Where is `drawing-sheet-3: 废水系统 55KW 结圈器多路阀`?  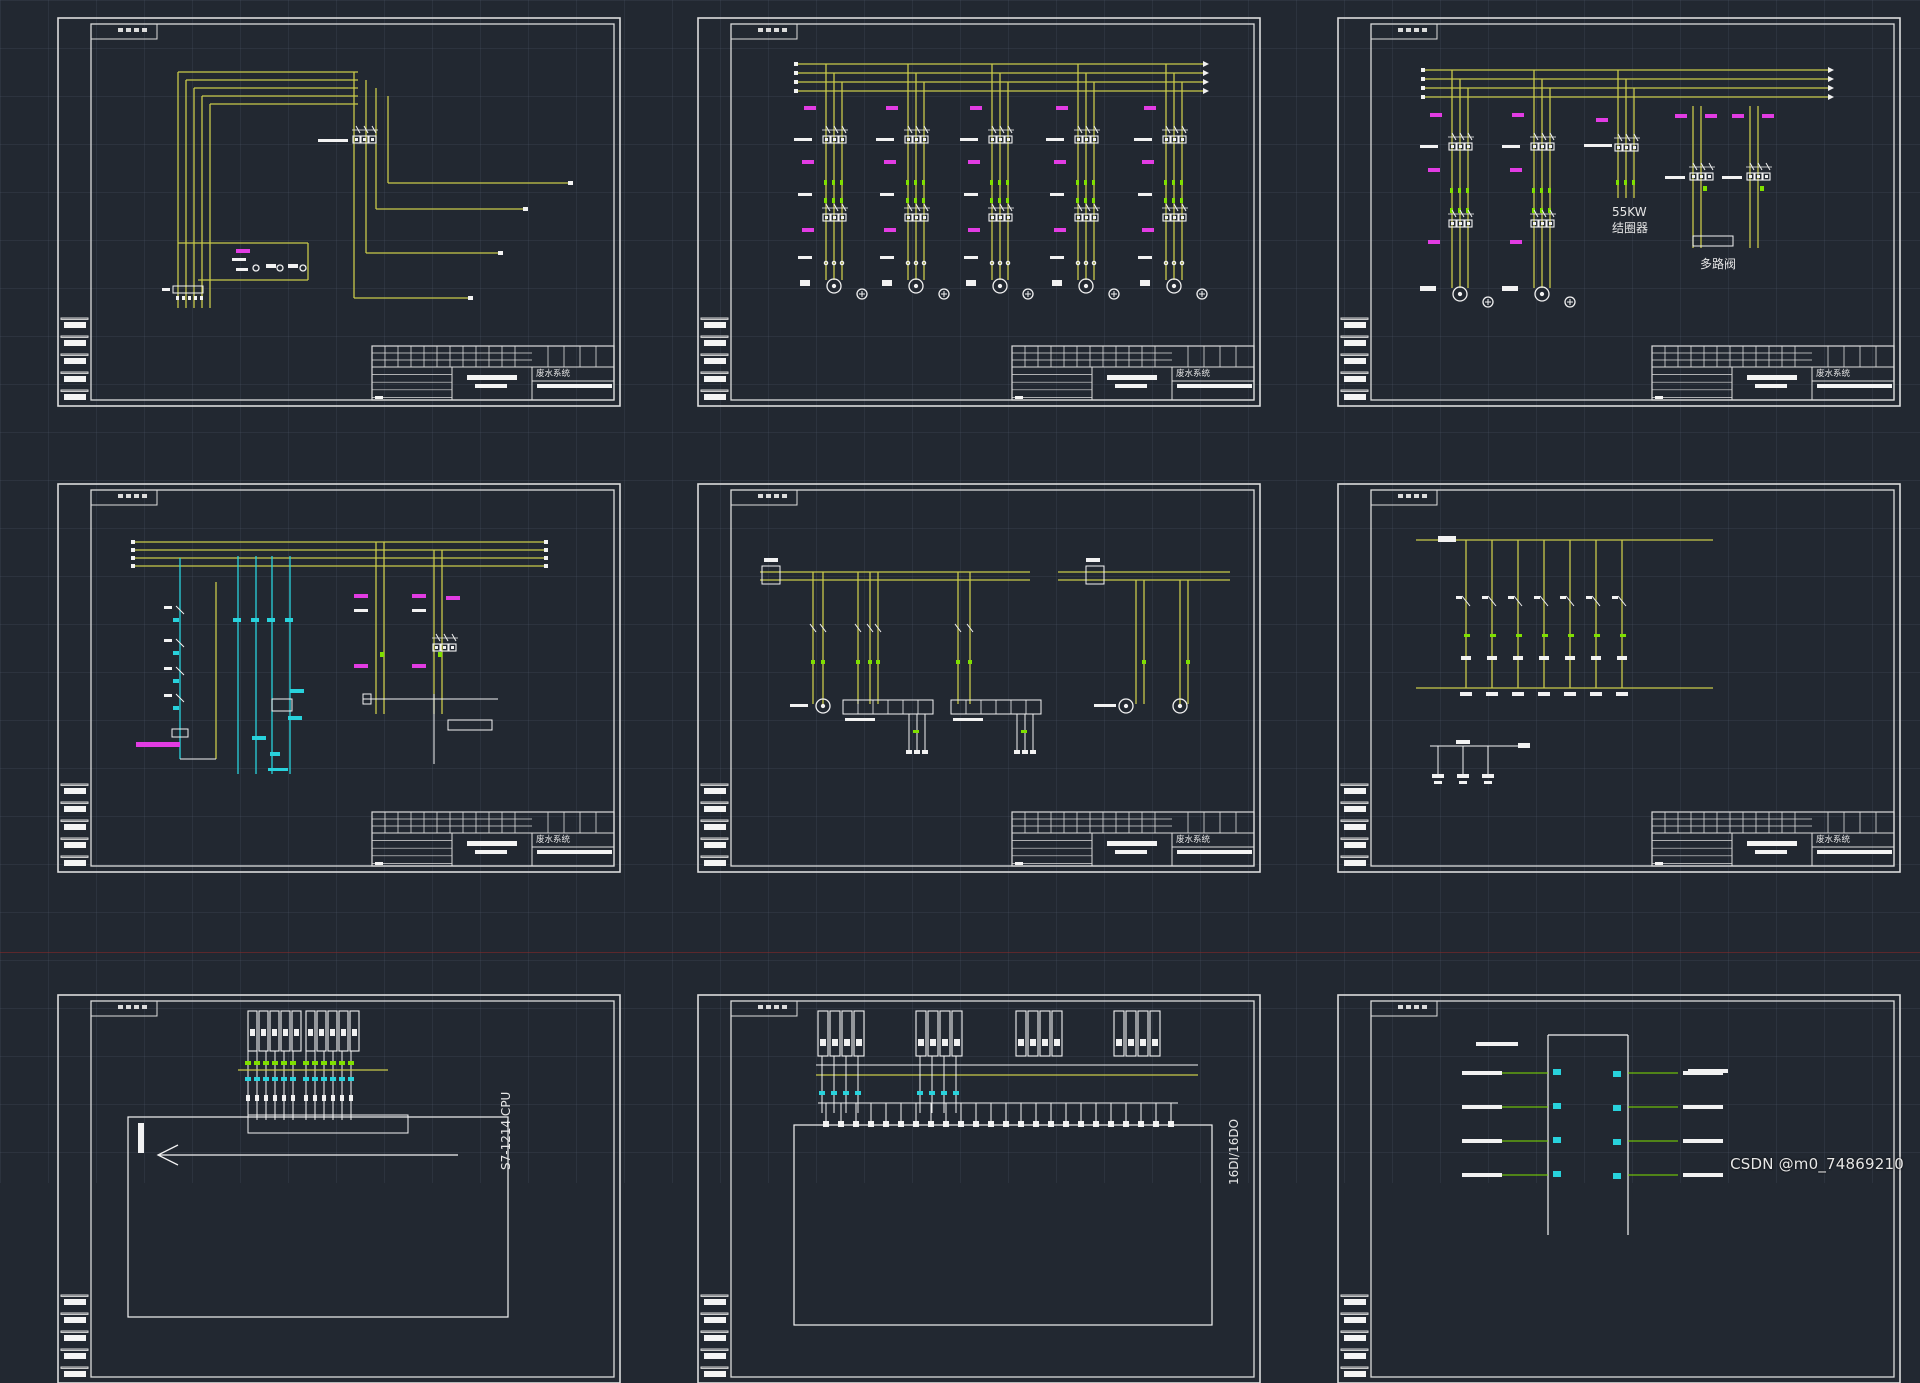 drawing-sheet-3: 废水系统 55KW 结圈器多路阀 is located at coordinates (1619, 212).